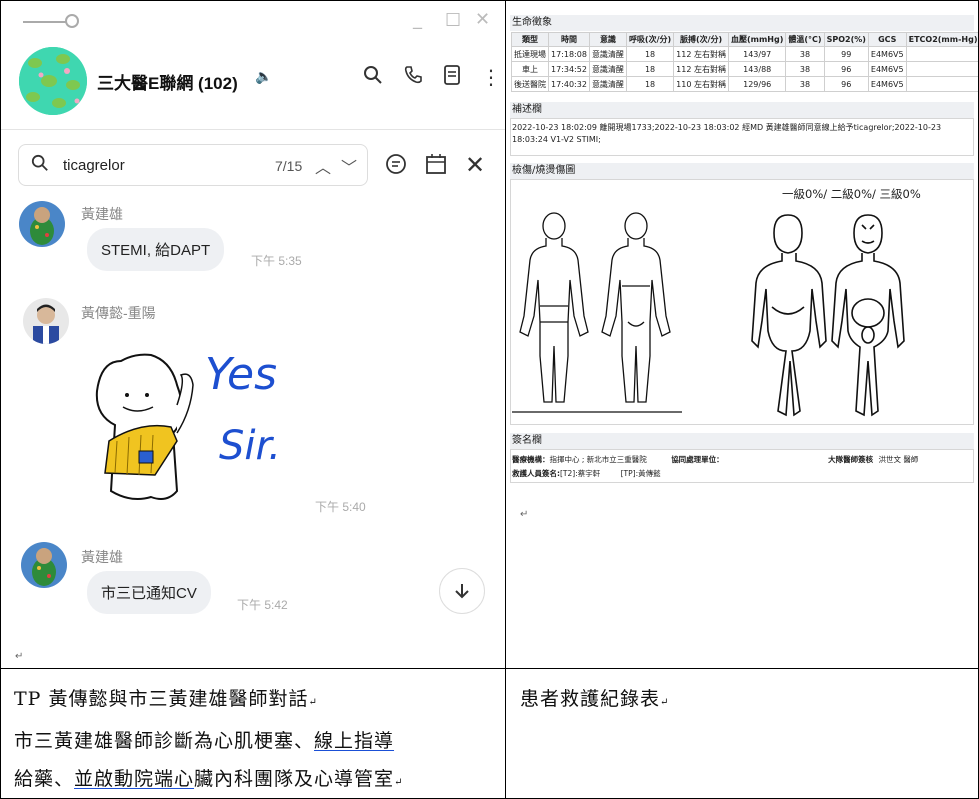  What do you see at coordinates (323, 166) in the screenshot?
I see `chevron-up-icon: ︿` at bounding box center [323, 166].